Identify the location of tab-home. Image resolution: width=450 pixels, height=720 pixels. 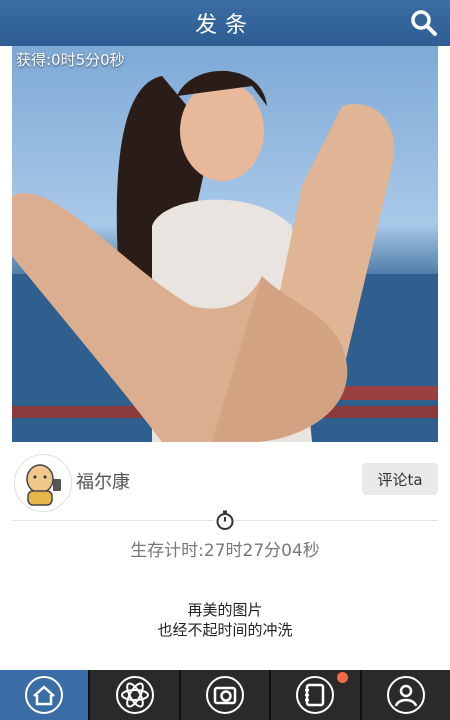
(44, 695).